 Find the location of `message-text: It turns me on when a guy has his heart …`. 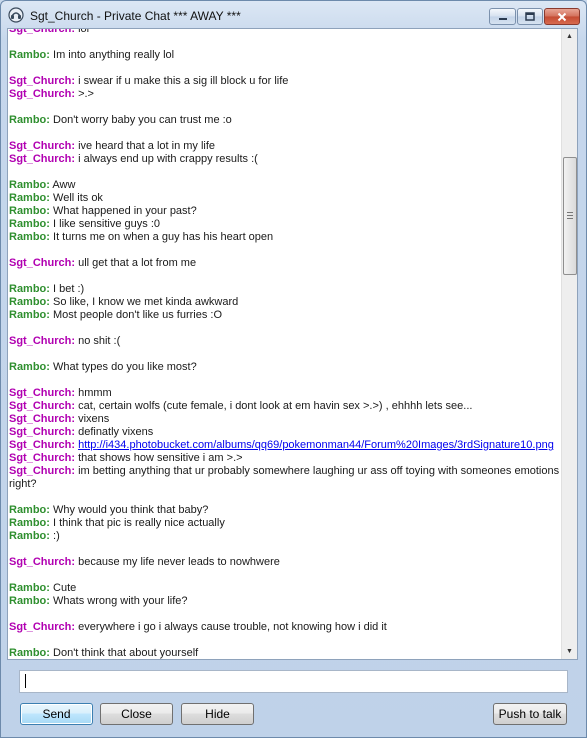

message-text: It turns me on when a guy has his heart … is located at coordinates (163, 237).